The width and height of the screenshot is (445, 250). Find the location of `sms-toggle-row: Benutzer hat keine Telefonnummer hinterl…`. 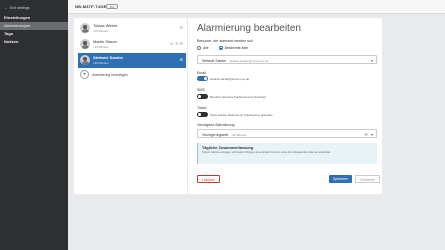

sms-toggle-row: Benutzer hat keine Telefonnummer hinterl… is located at coordinates (231, 96).